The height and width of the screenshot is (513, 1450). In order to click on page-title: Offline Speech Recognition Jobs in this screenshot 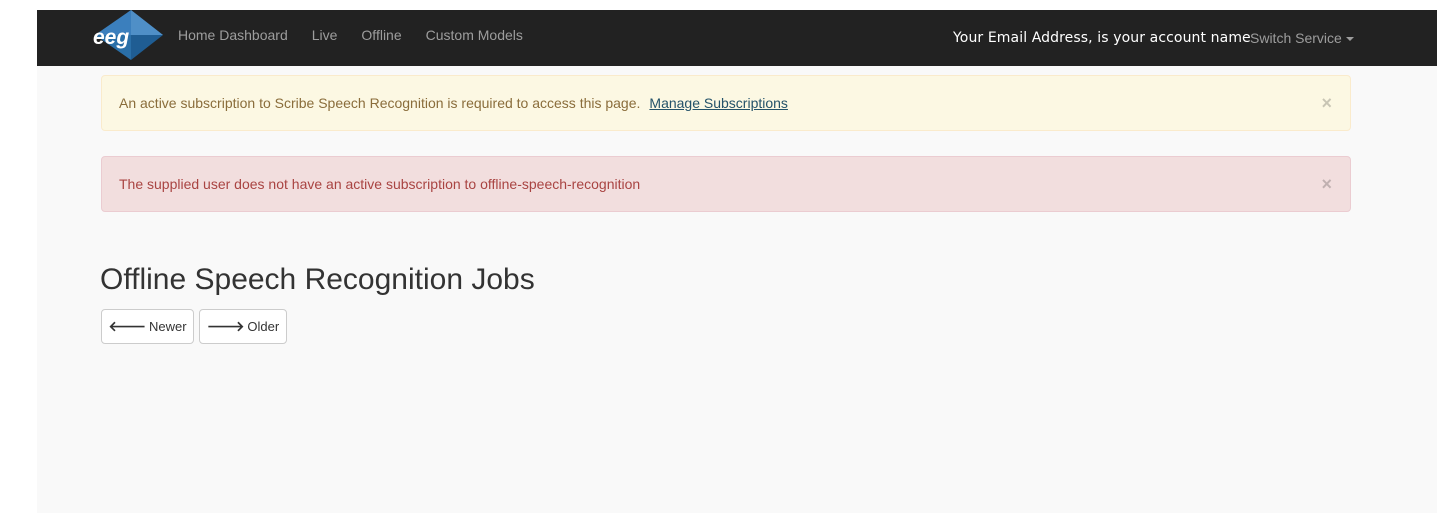, I will do `click(317, 279)`.